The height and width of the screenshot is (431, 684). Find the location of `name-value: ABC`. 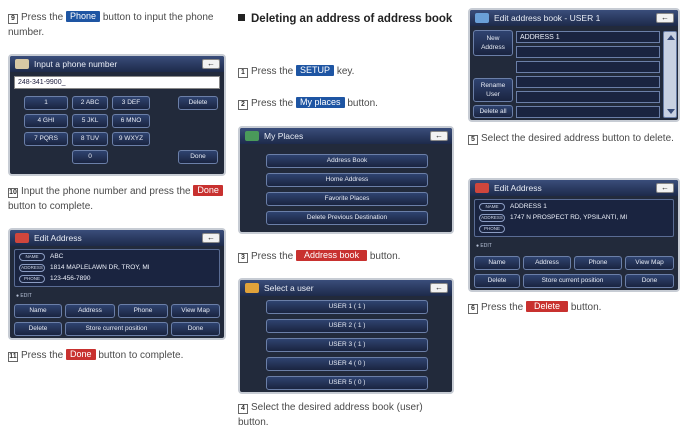

name-value: ABC is located at coordinates (57, 256).